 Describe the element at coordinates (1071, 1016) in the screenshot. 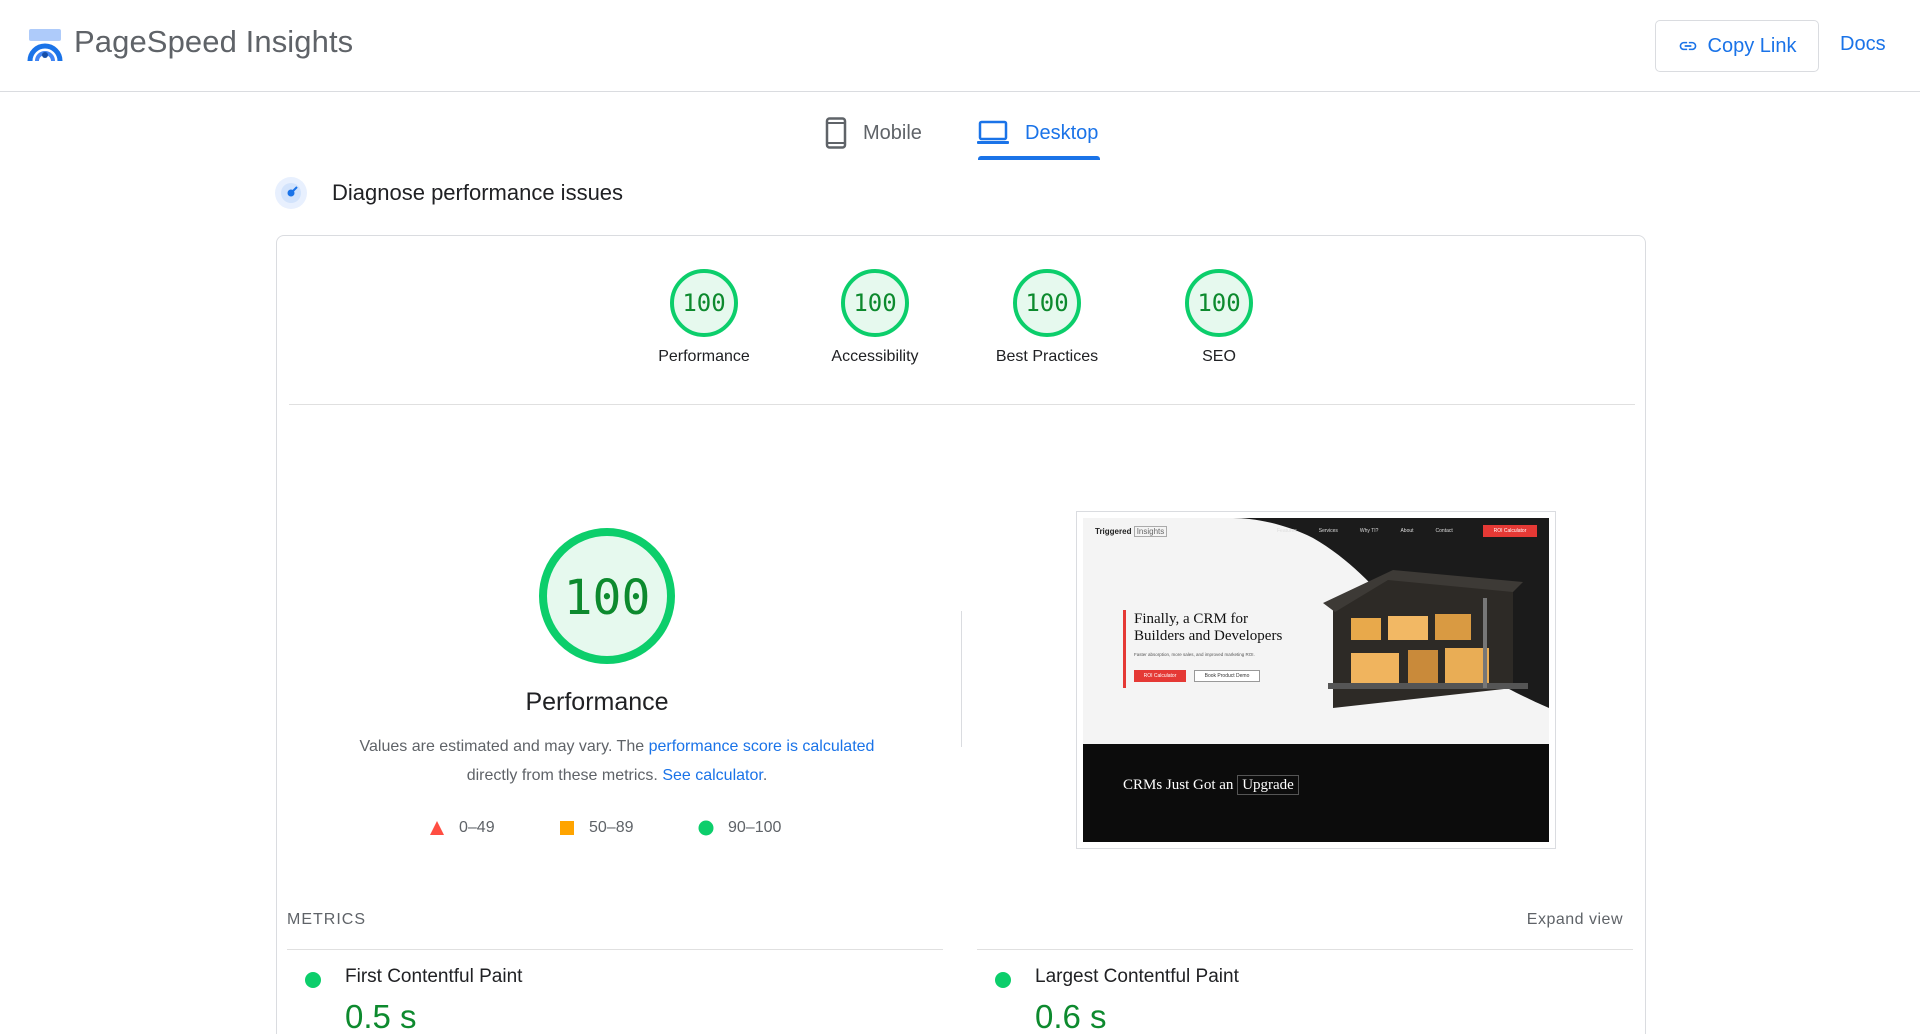

I see `metric-value: 0.6 s` at that location.